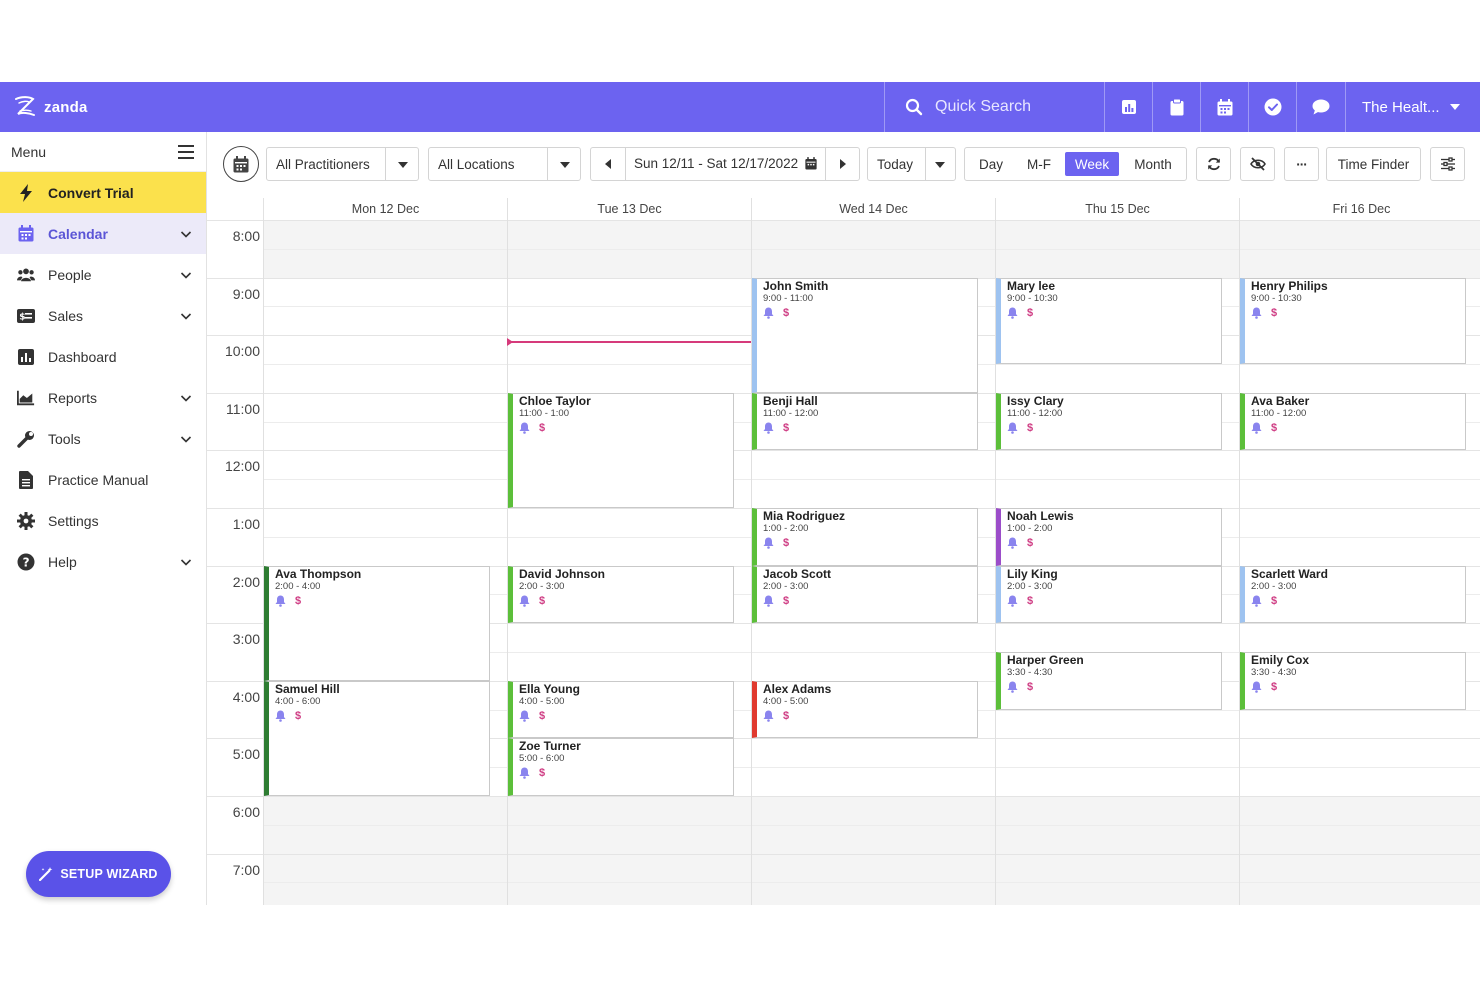 This screenshot has height=987, width=1480. What do you see at coordinates (385, 209) in the screenshot?
I see `day-header: Mon 12 Dec` at bounding box center [385, 209].